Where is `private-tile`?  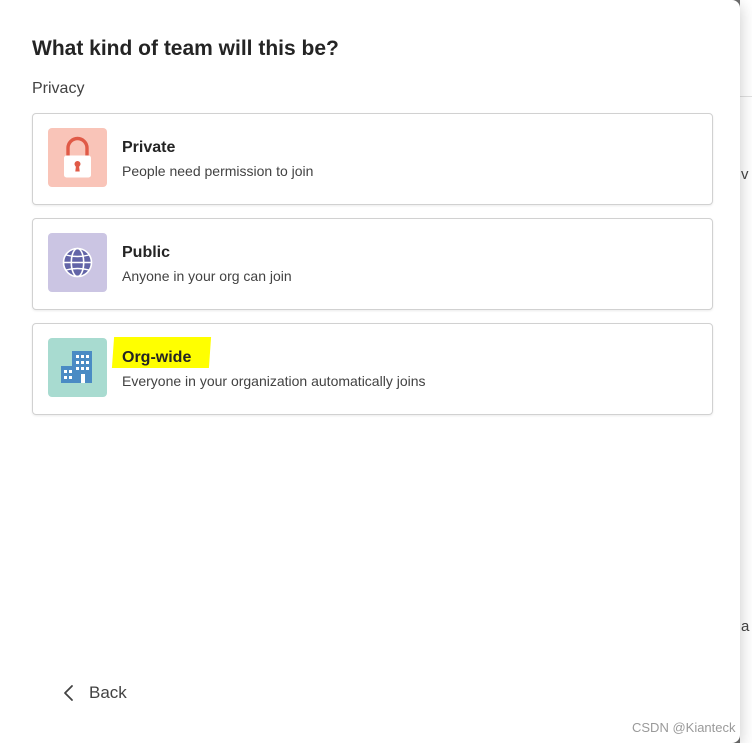 private-tile is located at coordinates (77, 157).